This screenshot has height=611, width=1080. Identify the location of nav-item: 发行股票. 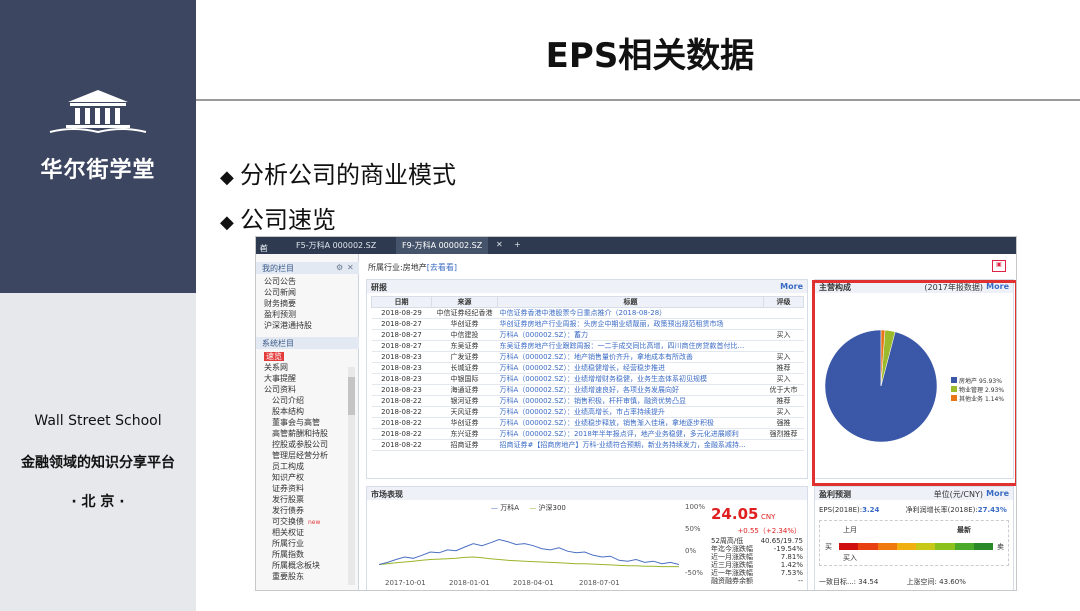
(288, 499).